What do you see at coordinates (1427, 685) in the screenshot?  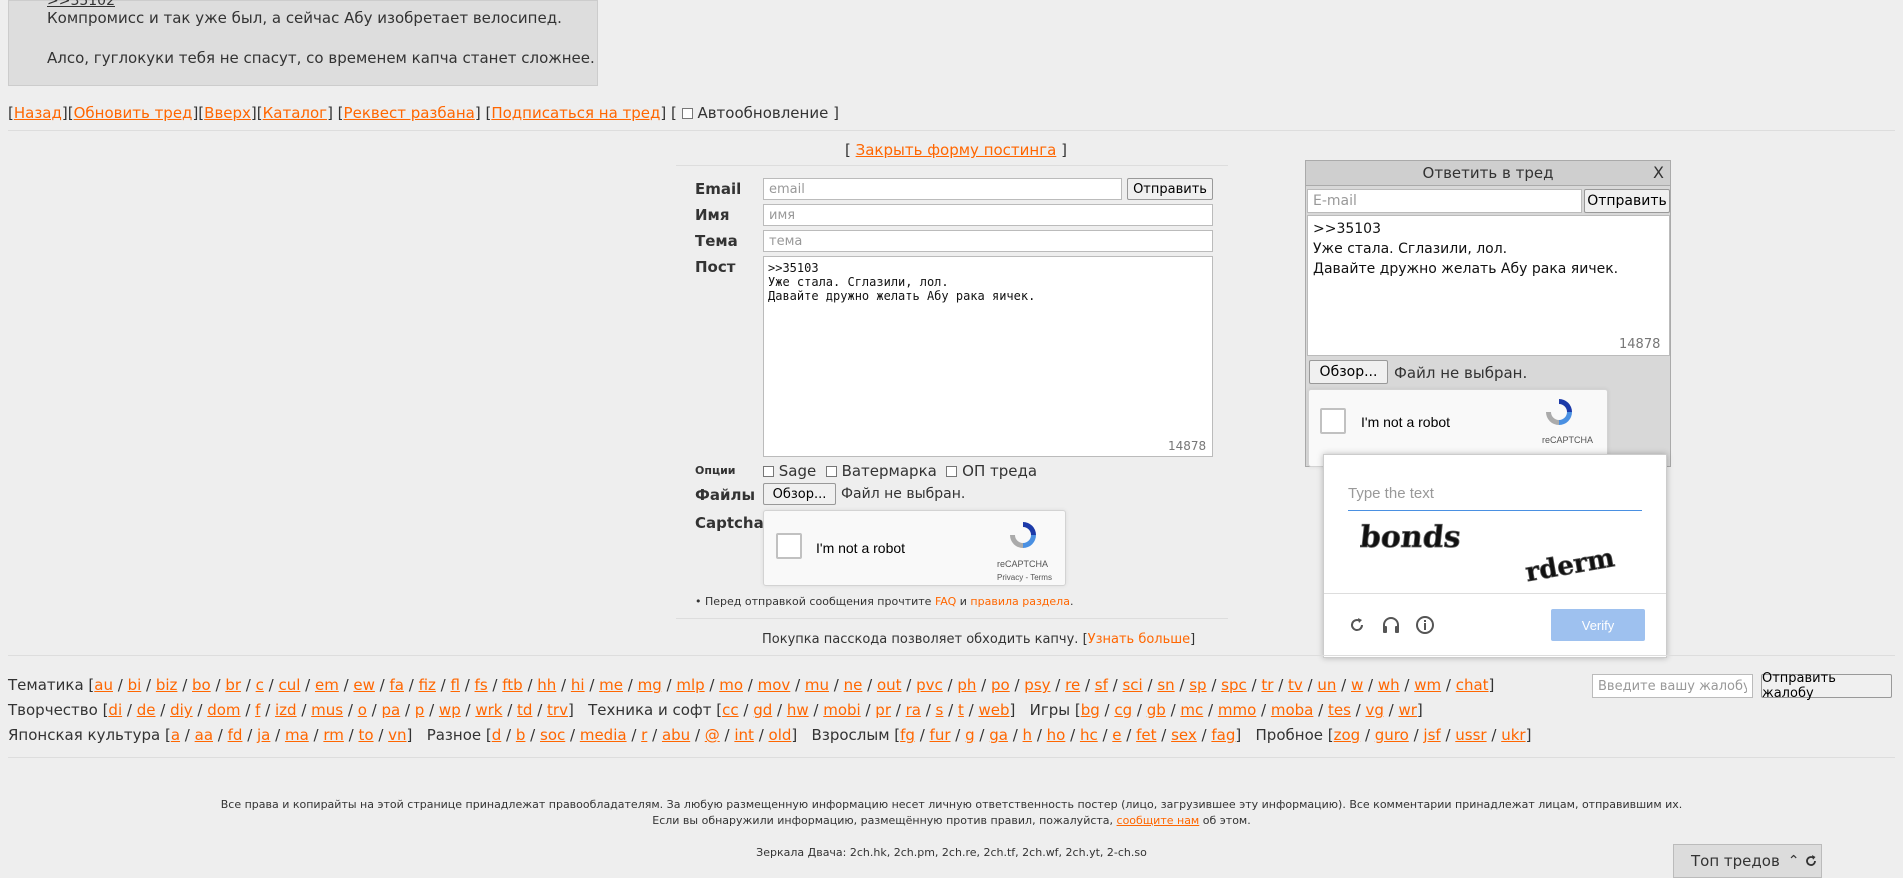 I see `board-link: wm` at bounding box center [1427, 685].